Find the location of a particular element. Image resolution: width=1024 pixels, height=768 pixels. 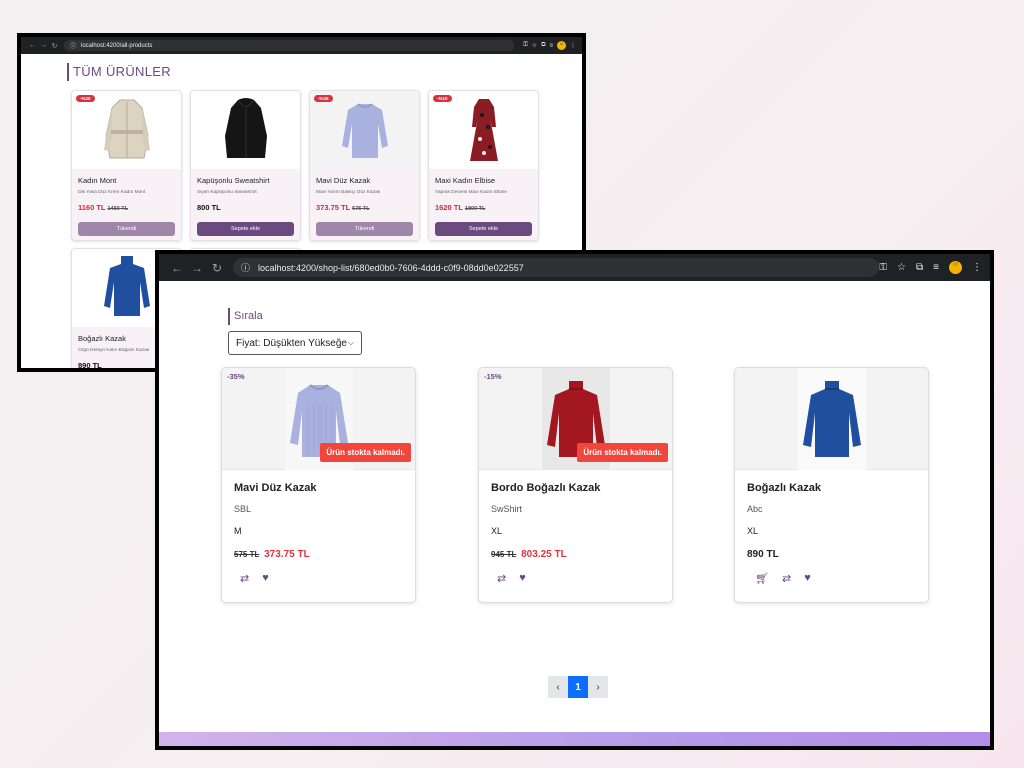

chevron-down-icon: ⌵ is located at coordinates (350, 342).